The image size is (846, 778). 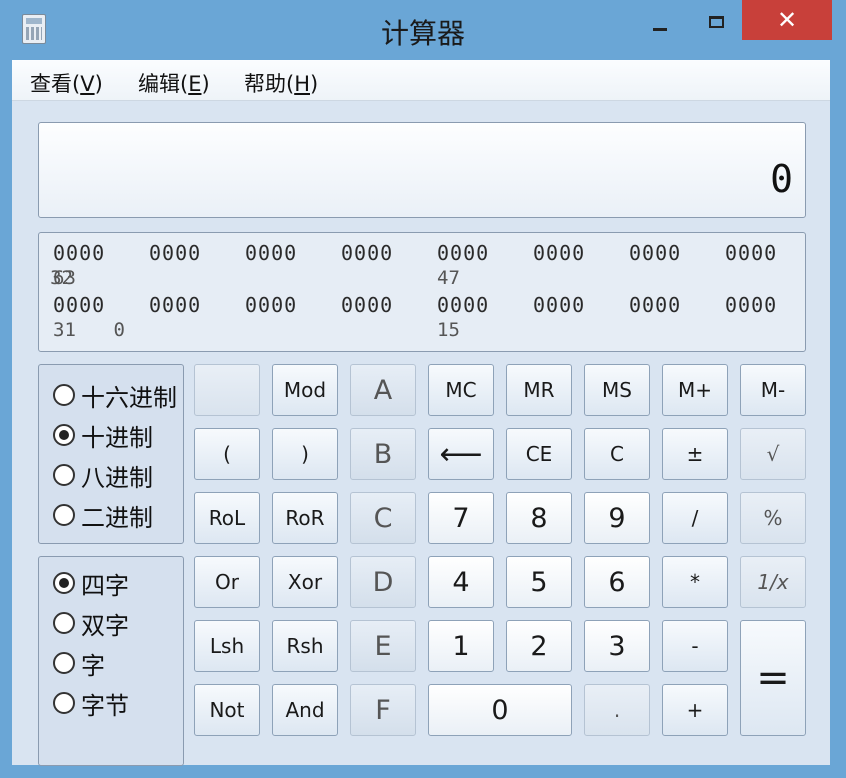 I want to click on open-paren-button: (, so click(x=227, y=454).